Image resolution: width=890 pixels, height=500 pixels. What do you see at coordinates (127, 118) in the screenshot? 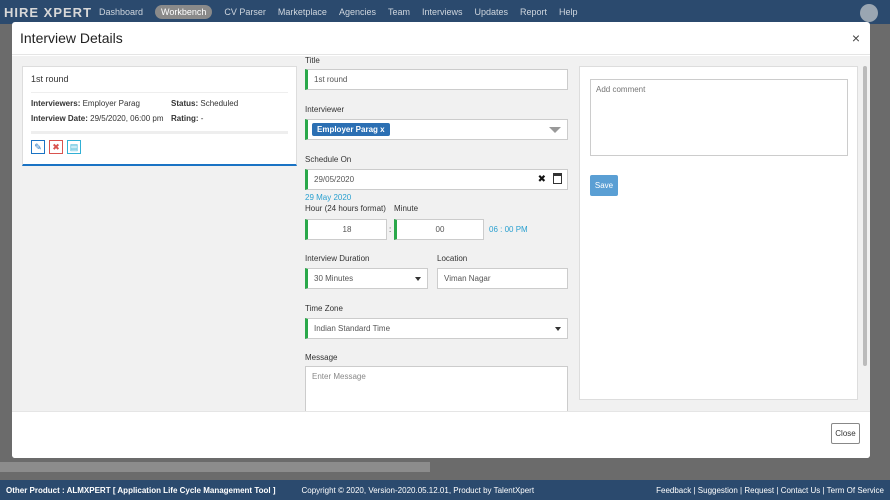
I see `date-value: 29/5/2020, 06:00 pm` at bounding box center [127, 118].